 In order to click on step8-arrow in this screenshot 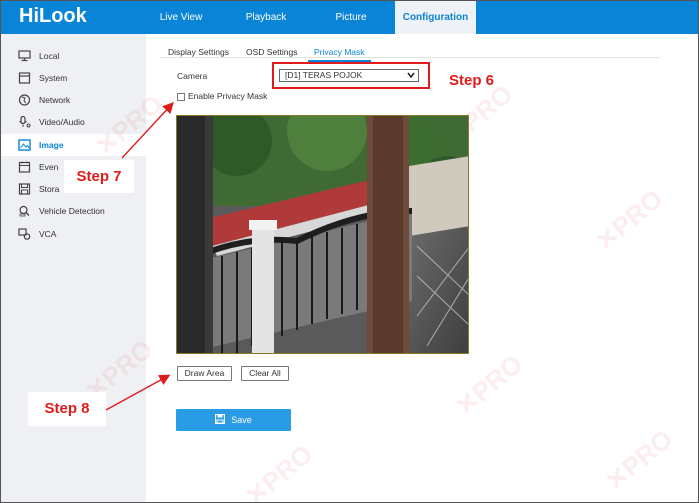, I will do `click(138, 392)`.